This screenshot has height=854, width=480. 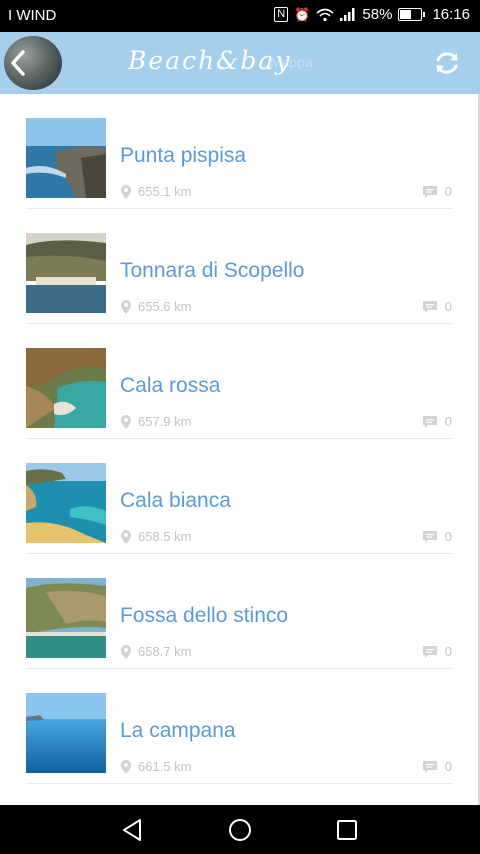 I want to click on distance: 661.5 km, so click(x=155, y=766).